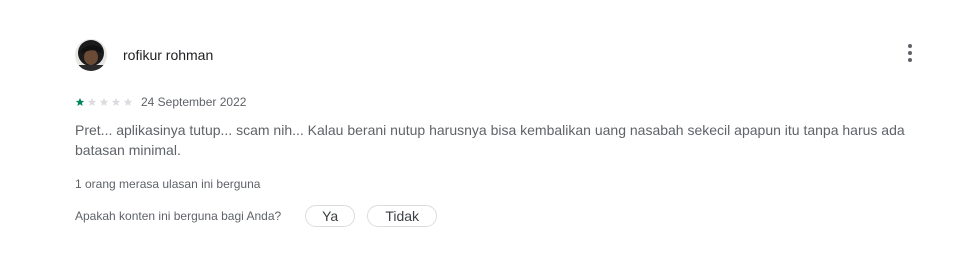 The height and width of the screenshot is (269, 973). Describe the element at coordinates (168, 184) in the screenshot. I see `helpful-count: 1 orang merasa ulasan ini berguna` at that location.